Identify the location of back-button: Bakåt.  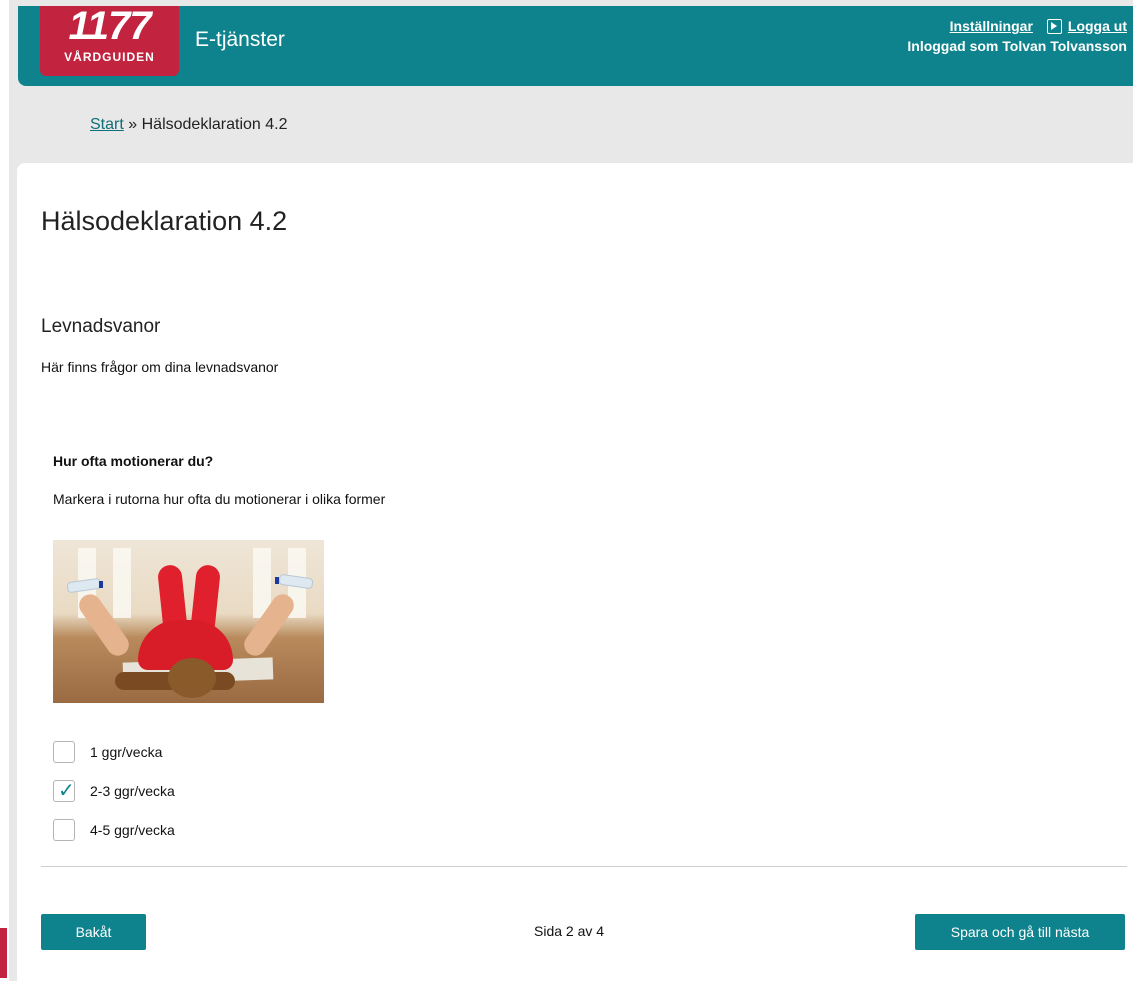
(93, 932).